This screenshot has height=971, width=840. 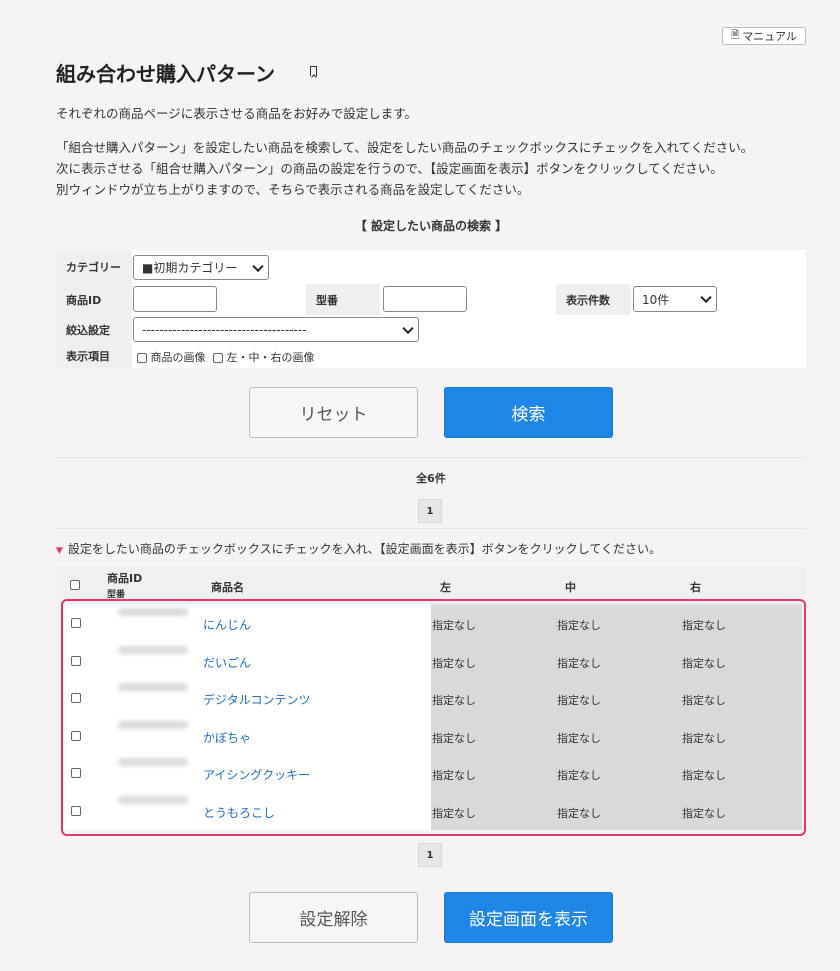 I want to click on lcr-image-checkbox, so click(x=218, y=358).